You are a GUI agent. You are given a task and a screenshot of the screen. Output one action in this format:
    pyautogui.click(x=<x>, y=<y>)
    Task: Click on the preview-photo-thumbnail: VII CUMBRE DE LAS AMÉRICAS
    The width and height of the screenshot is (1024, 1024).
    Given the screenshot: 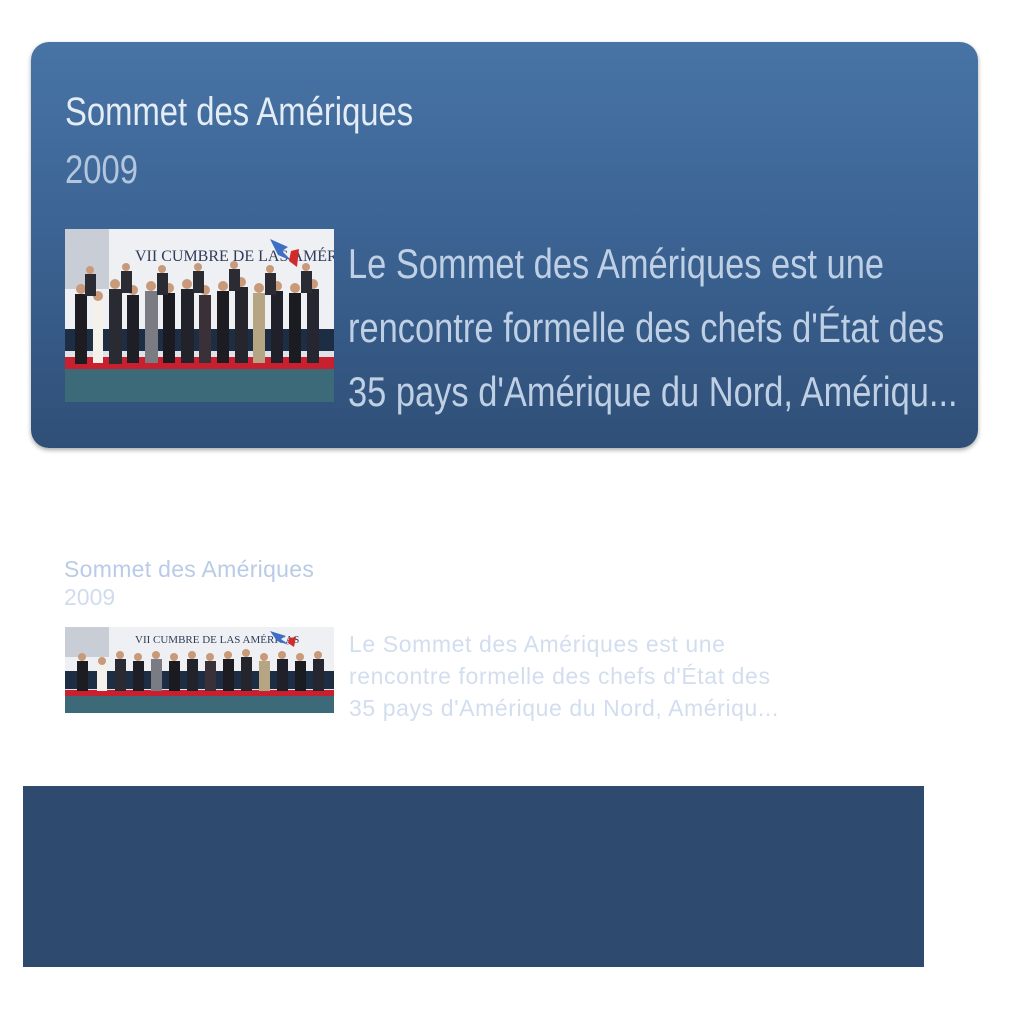 What is the action you would take?
    pyautogui.click(x=199, y=670)
    